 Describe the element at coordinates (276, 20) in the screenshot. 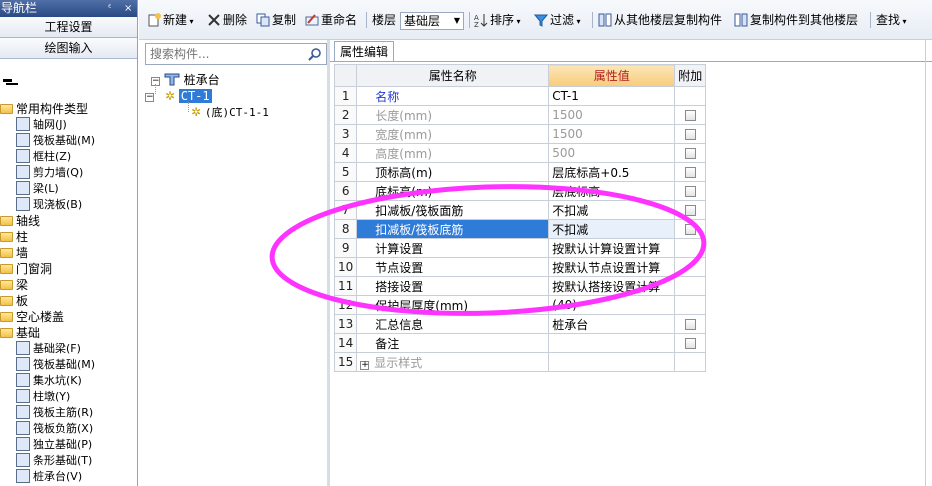

I see `copy-button: 复制` at that location.